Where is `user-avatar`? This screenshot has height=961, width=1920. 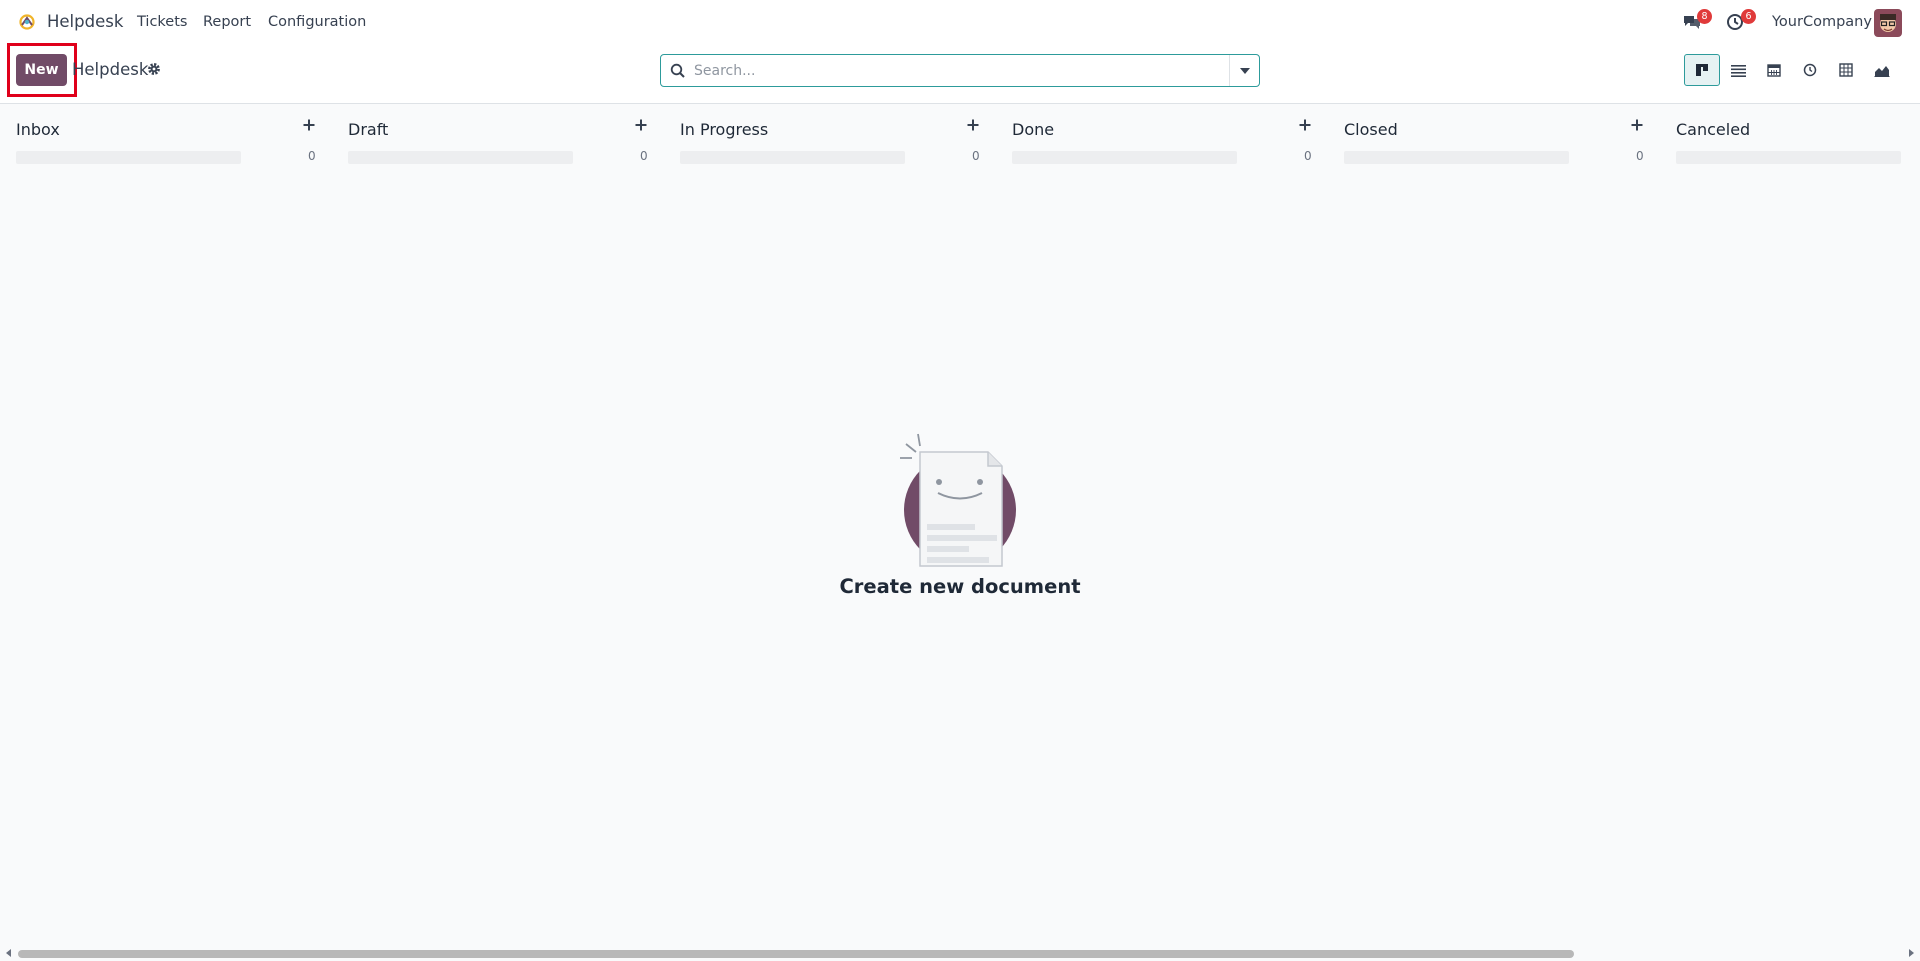
user-avatar is located at coordinates (1888, 23).